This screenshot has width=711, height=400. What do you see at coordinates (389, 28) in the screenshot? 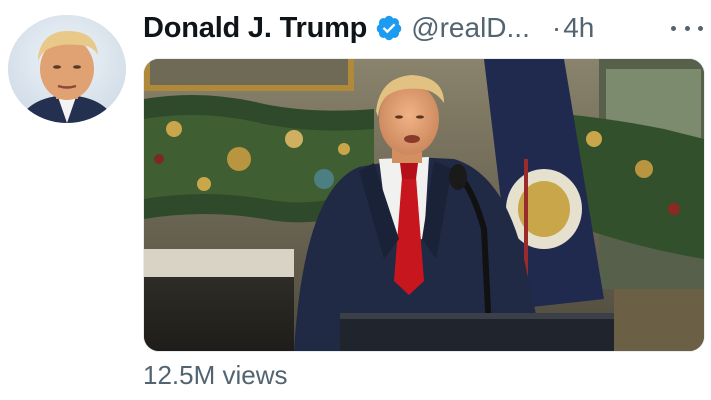
I see `verified-badge-icon` at bounding box center [389, 28].